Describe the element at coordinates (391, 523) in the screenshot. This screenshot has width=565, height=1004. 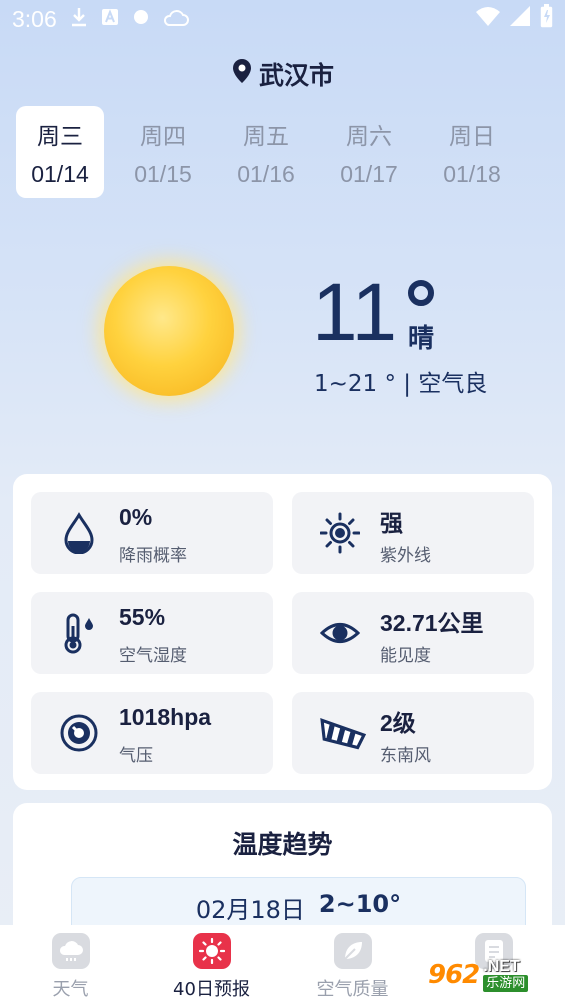
I see `detail-value: 强` at that location.